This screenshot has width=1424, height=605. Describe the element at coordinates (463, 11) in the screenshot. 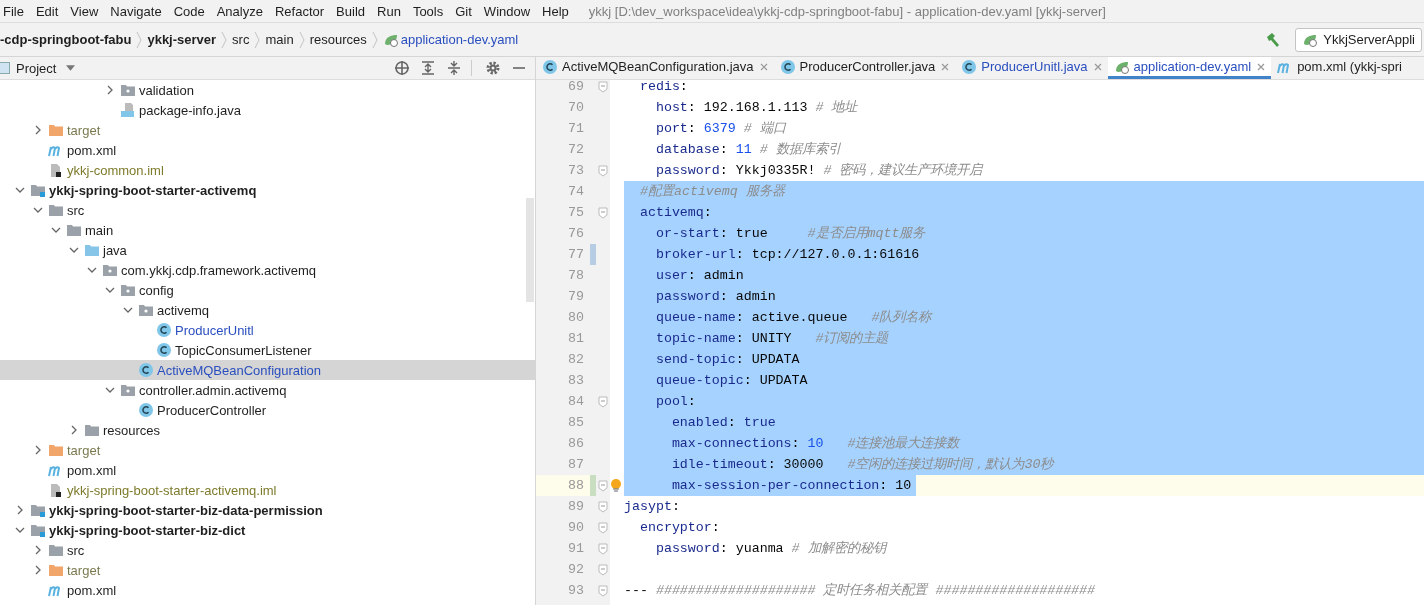

I see `menu-item: Git` at that location.